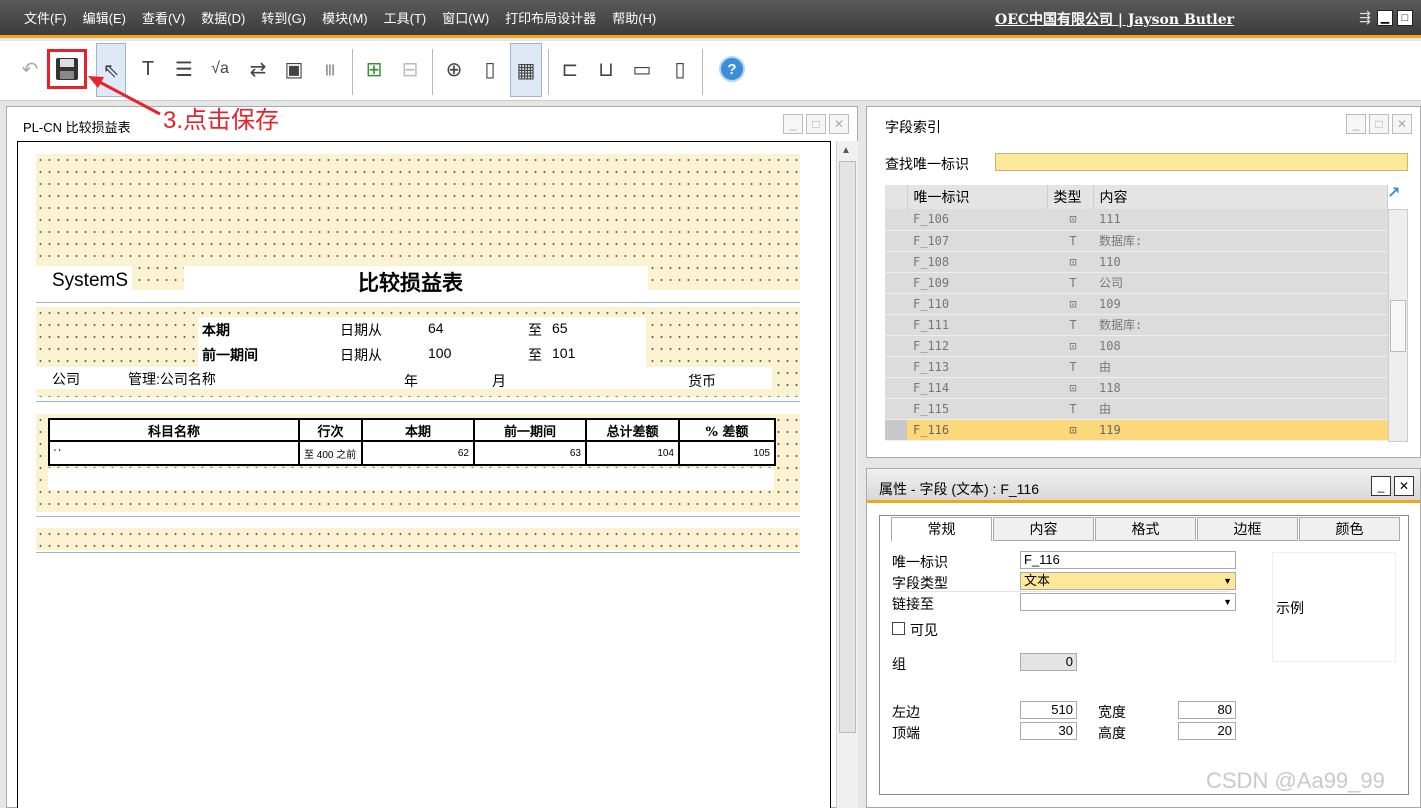  Describe the element at coordinates (410, 282) in the screenshot. I see `report-heading: 比较损益表` at that location.